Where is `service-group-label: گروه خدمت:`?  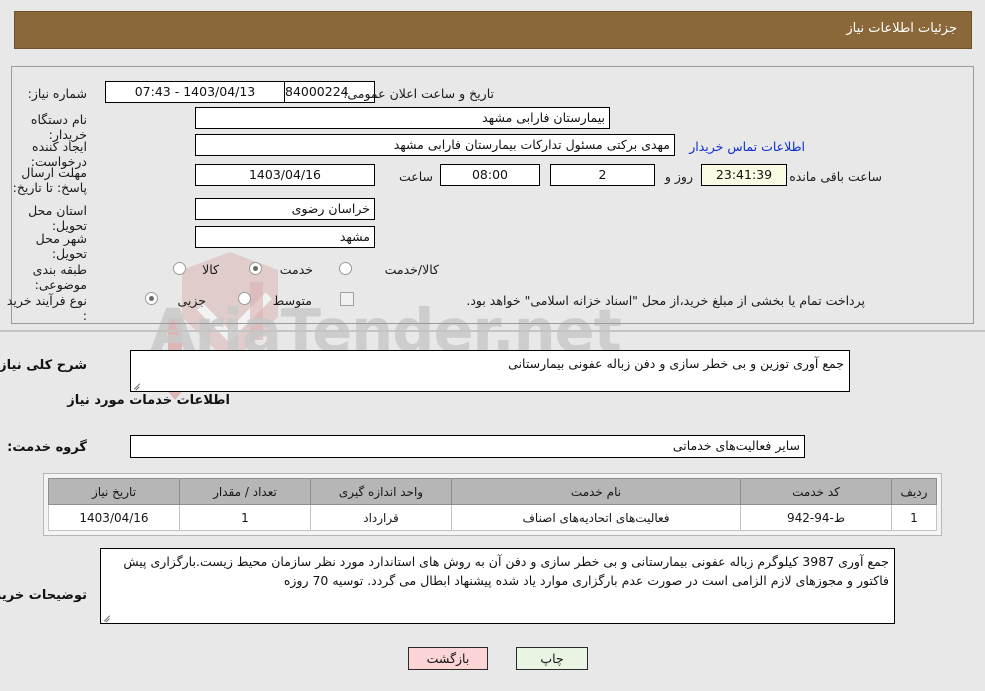 service-group-label: گروه خدمت: is located at coordinates (47, 447).